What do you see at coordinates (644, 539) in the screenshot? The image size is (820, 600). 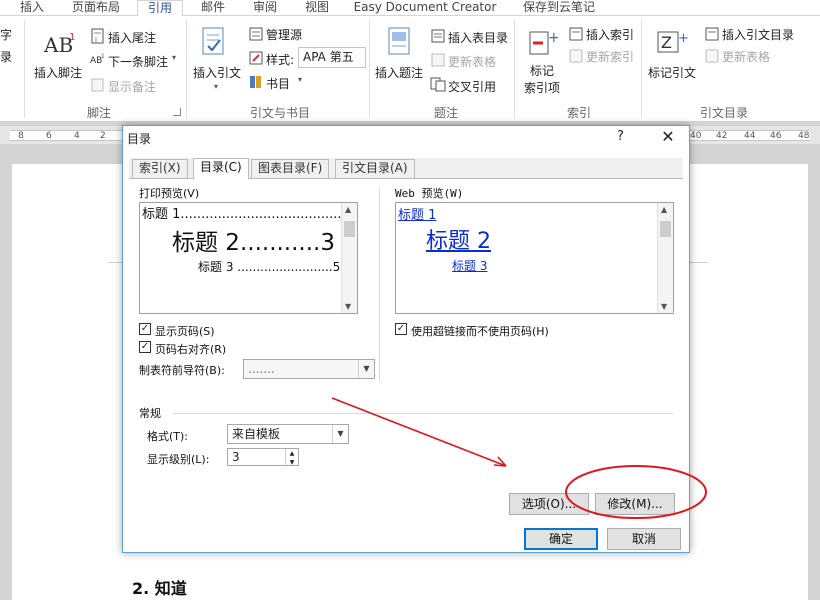 I see `cancel-button: 取消` at bounding box center [644, 539].